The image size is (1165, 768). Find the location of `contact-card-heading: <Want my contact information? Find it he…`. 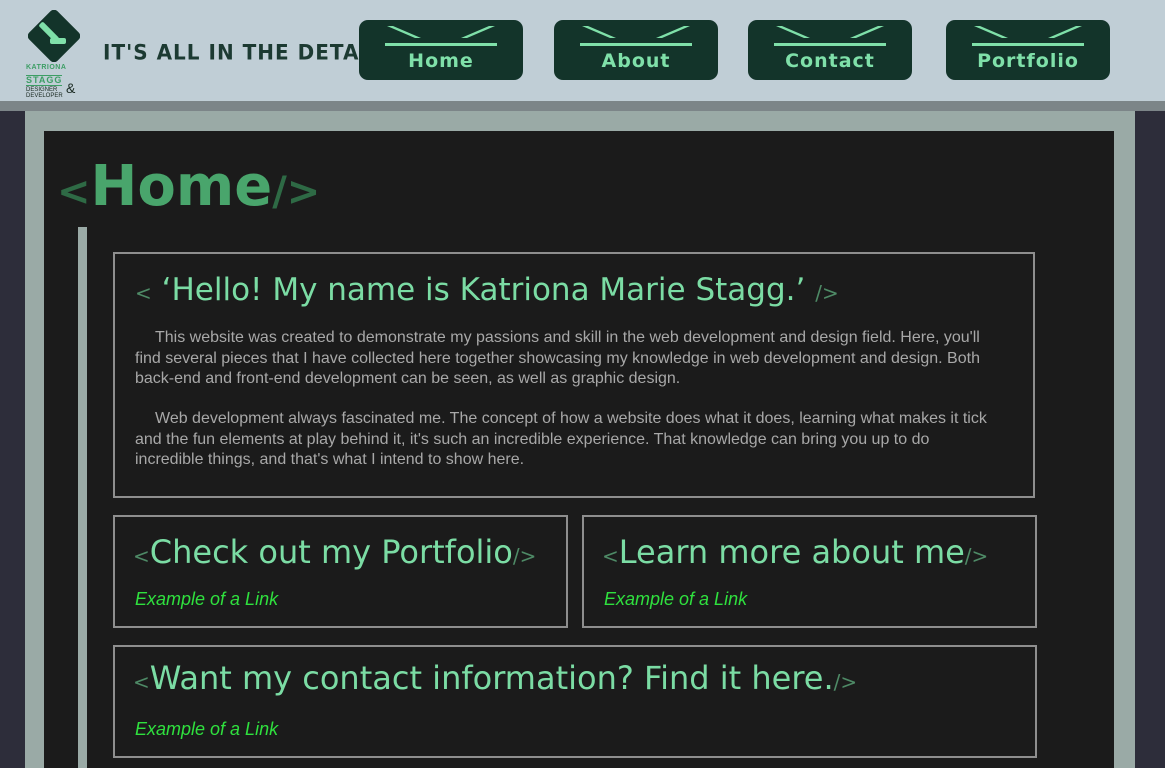

contact-card-heading: <Want my contact information? Find it he… is located at coordinates (495, 678).